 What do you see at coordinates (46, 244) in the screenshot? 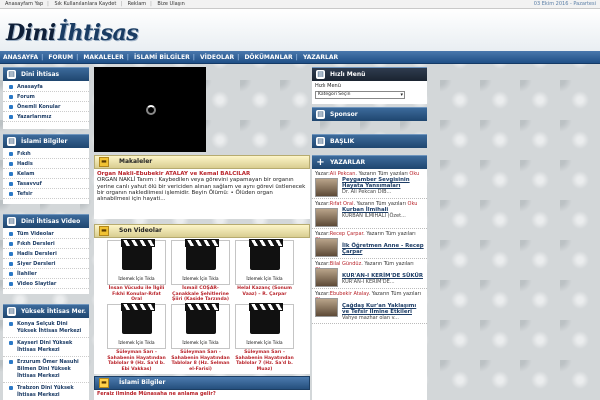
I see `menu-item-fikih-lessons: Fıkıh Dersleri` at bounding box center [46, 244].